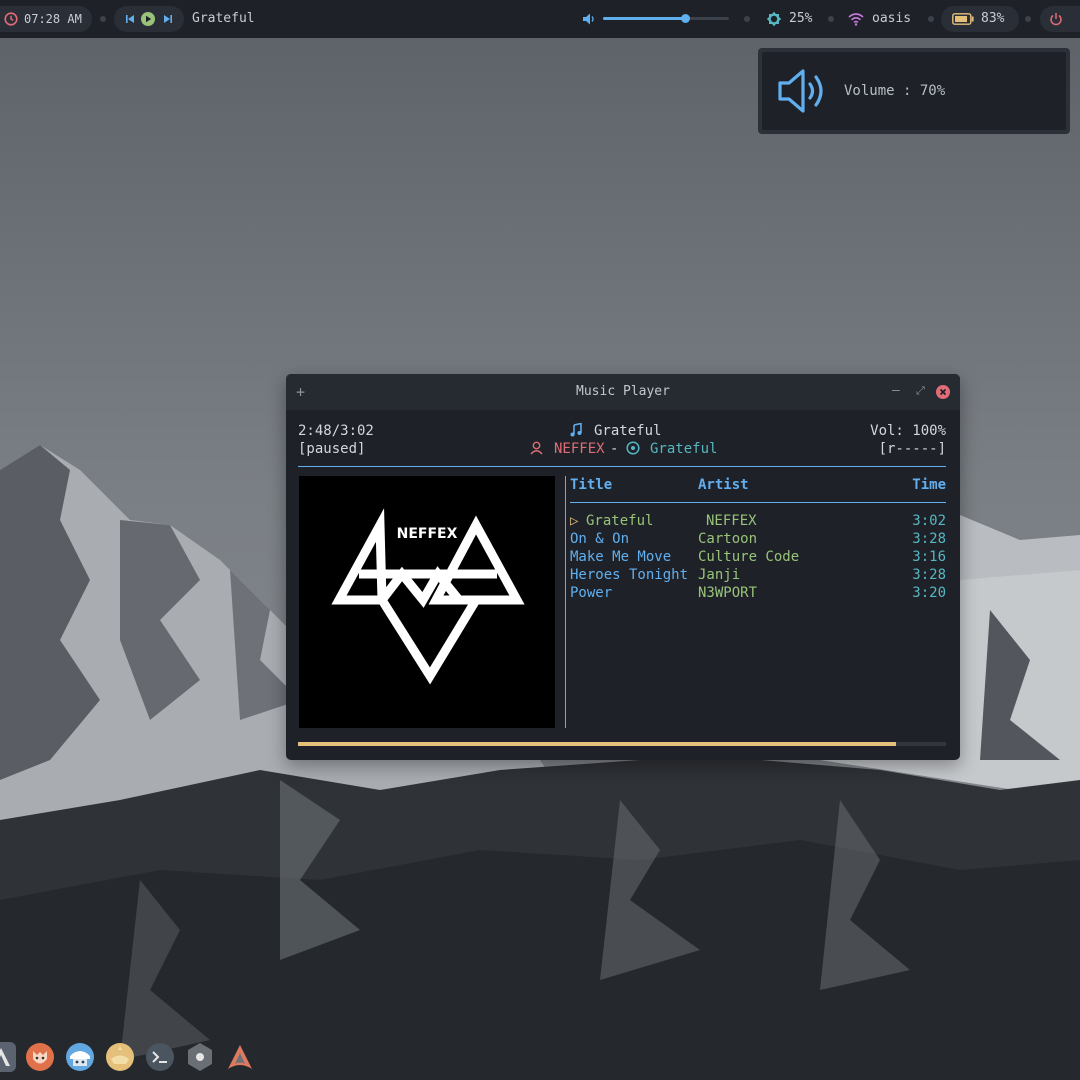  I want to click on volume-slider, so click(666, 18).